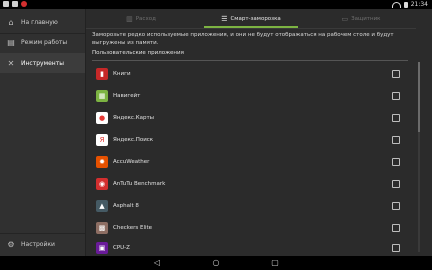 This screenshot has height=270, width=432. Describe the element at coordinates (102, 227) in the screenshot. I see `checkers-icon: ▩` at that location.